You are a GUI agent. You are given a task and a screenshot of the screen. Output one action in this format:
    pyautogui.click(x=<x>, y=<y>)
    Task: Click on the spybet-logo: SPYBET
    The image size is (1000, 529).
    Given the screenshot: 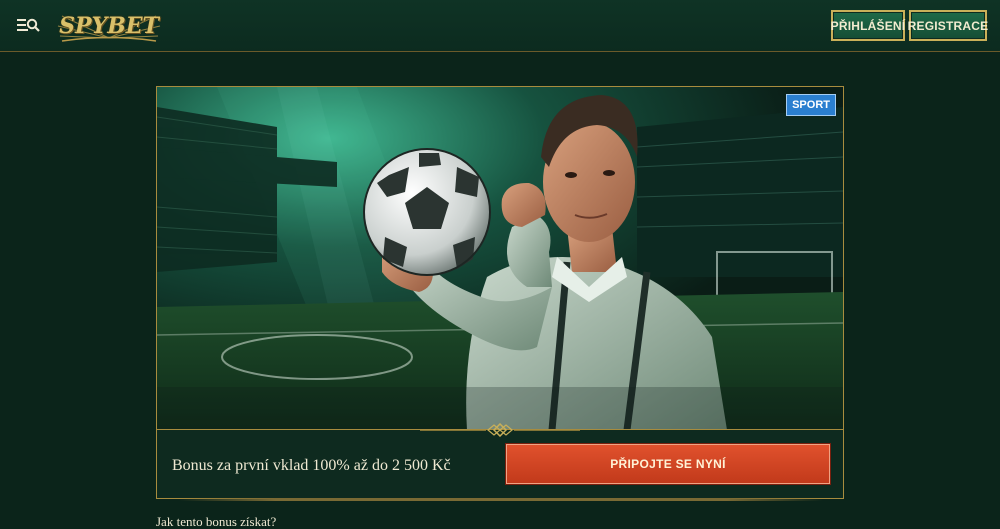 What is the action you would take?
    pyautogui.click(x=109, y=26)
    